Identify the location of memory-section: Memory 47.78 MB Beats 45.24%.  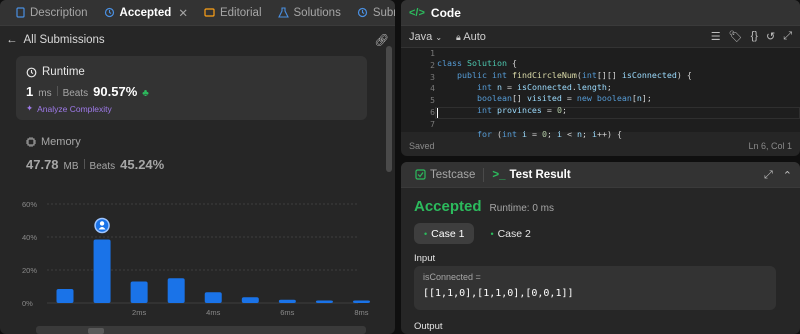
(95, 154).